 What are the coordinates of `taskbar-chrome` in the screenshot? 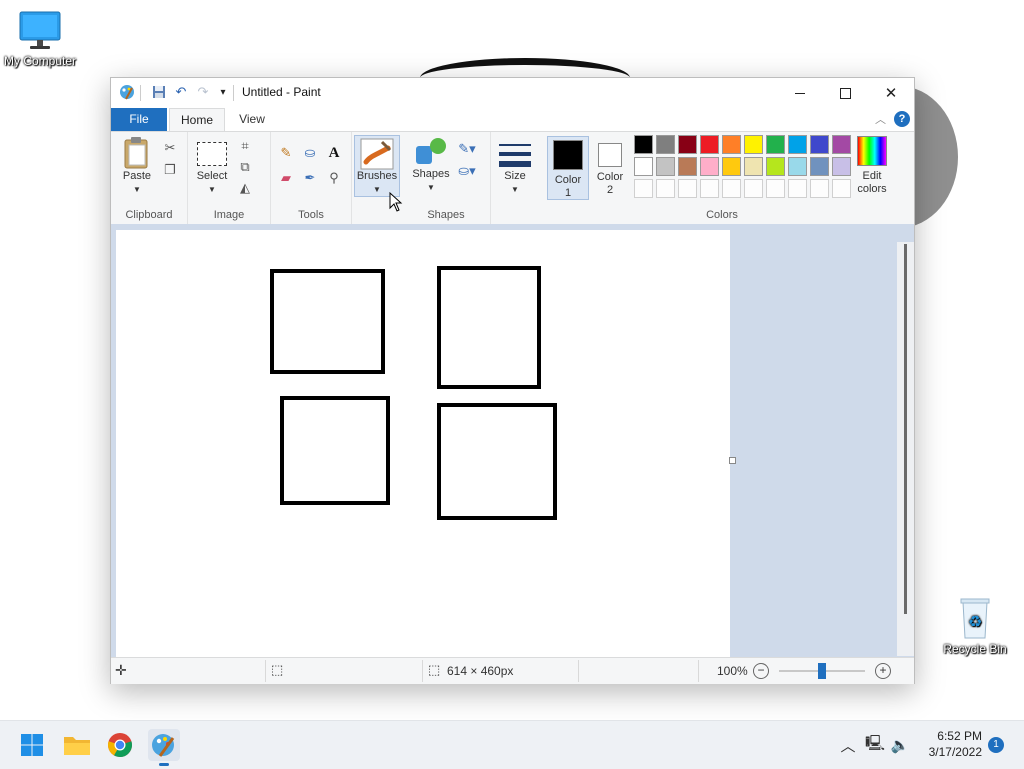 It's located at (120, 745).